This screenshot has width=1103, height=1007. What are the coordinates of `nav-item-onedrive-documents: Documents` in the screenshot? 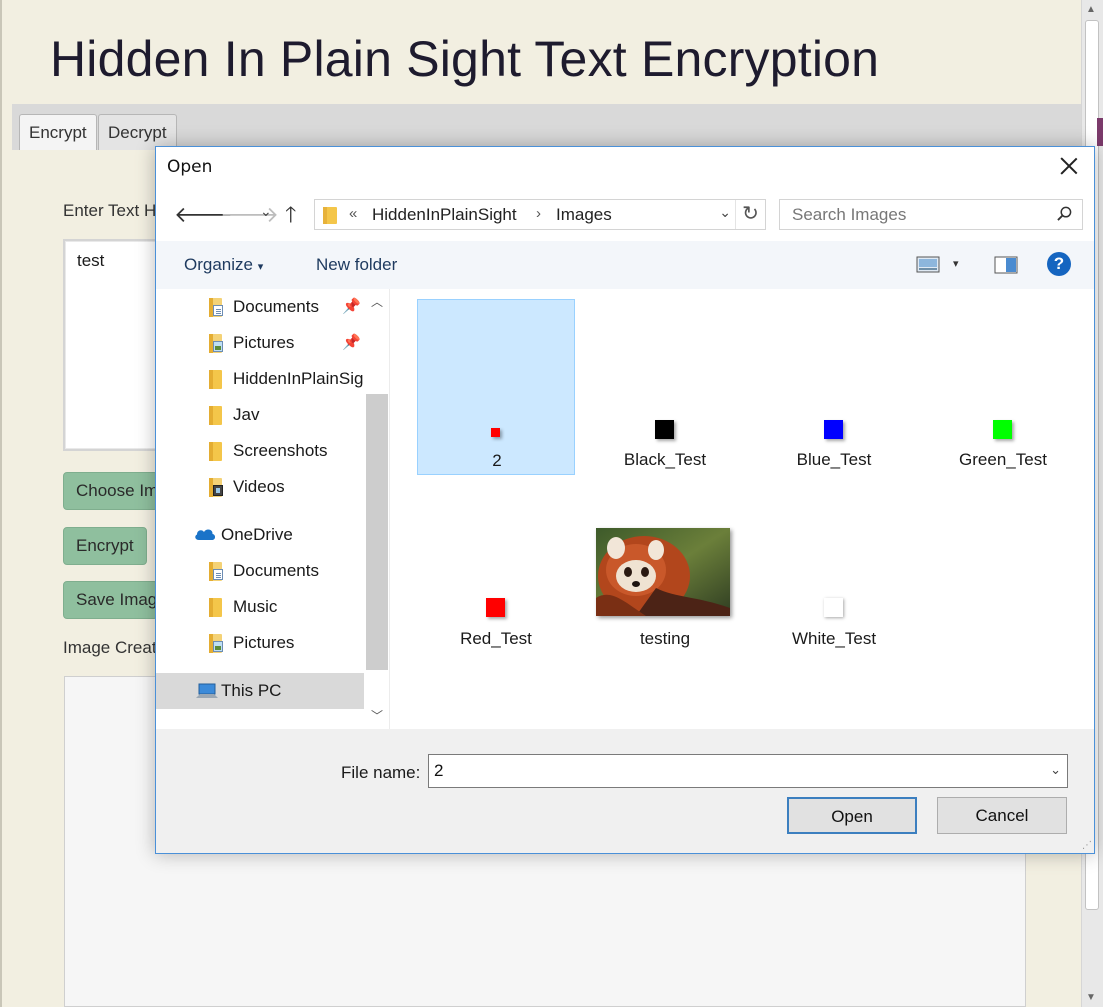 It's located at (260, 571).